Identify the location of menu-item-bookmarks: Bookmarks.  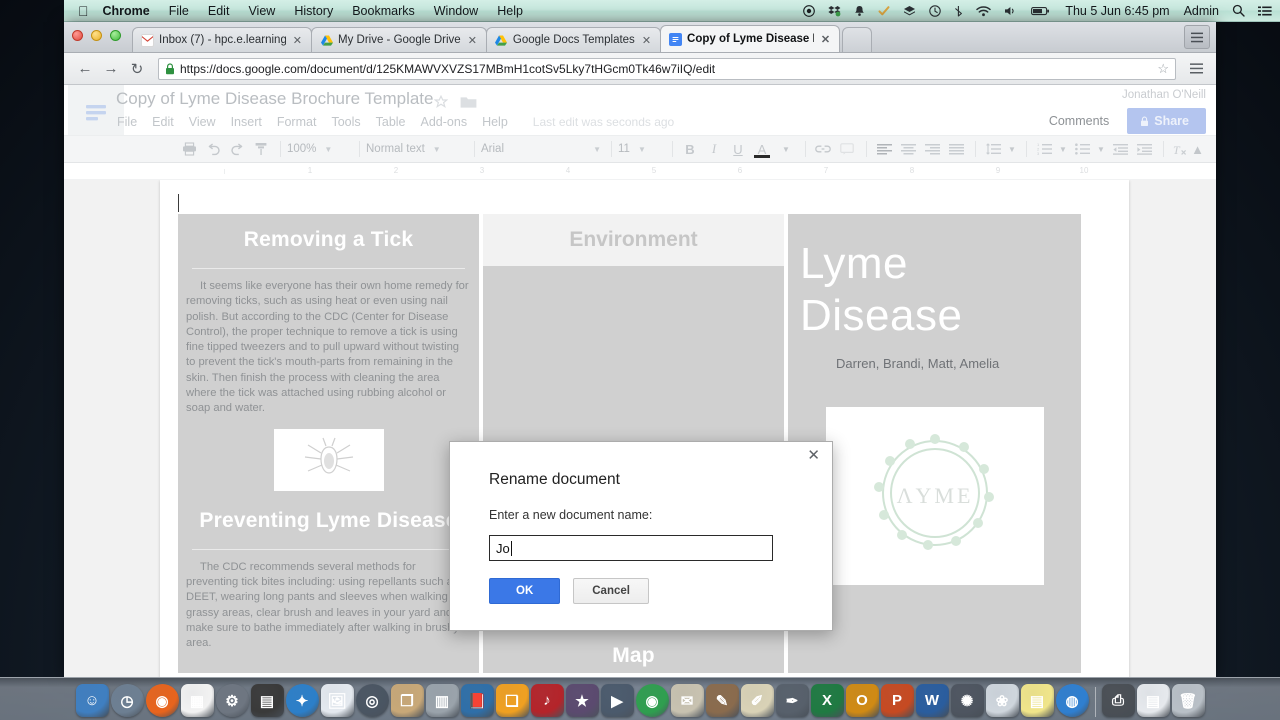
(383, 11).